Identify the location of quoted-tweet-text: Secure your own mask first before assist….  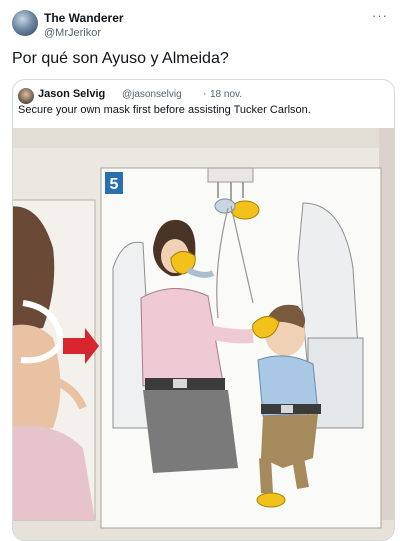
(164, 110).